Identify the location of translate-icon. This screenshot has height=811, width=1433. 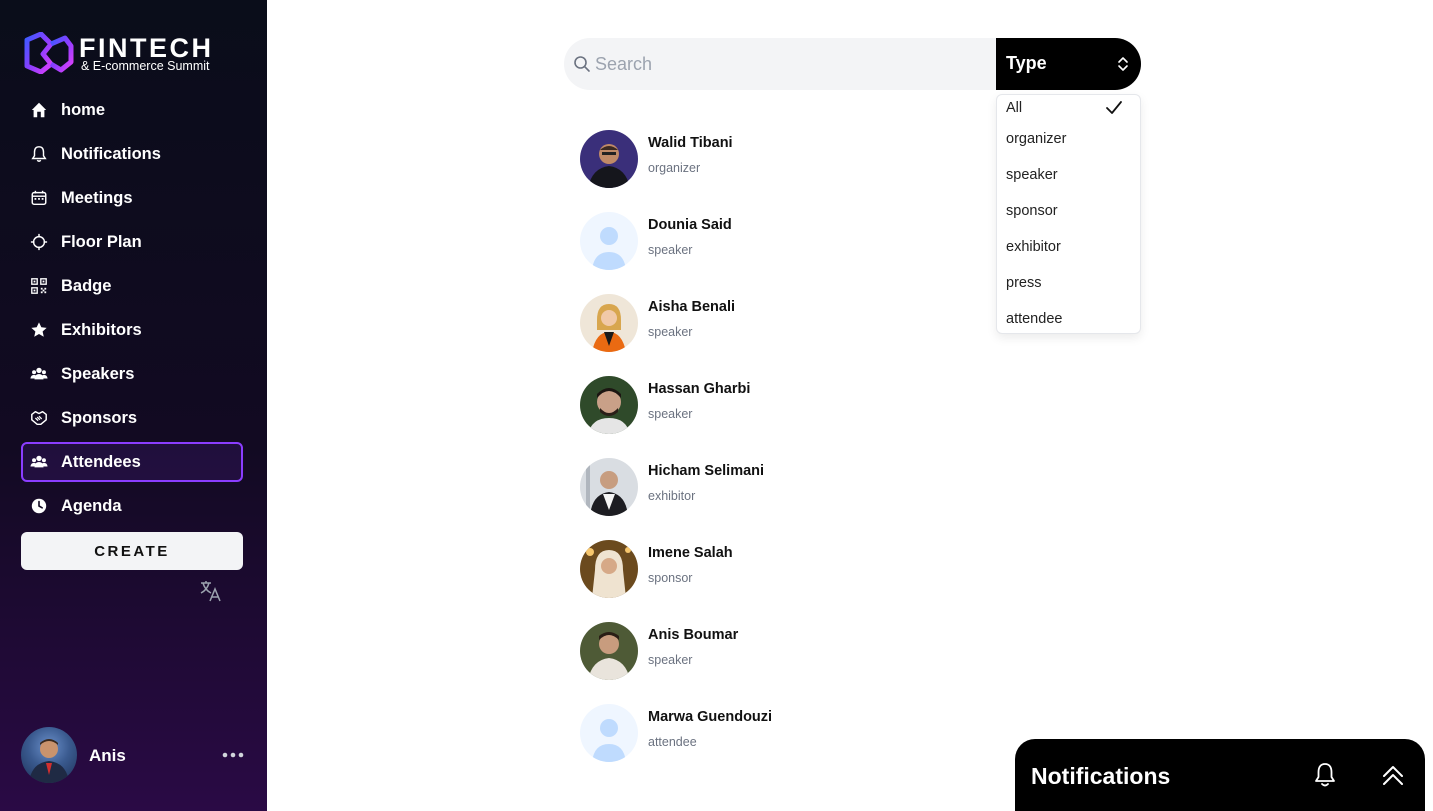
(211, 591).